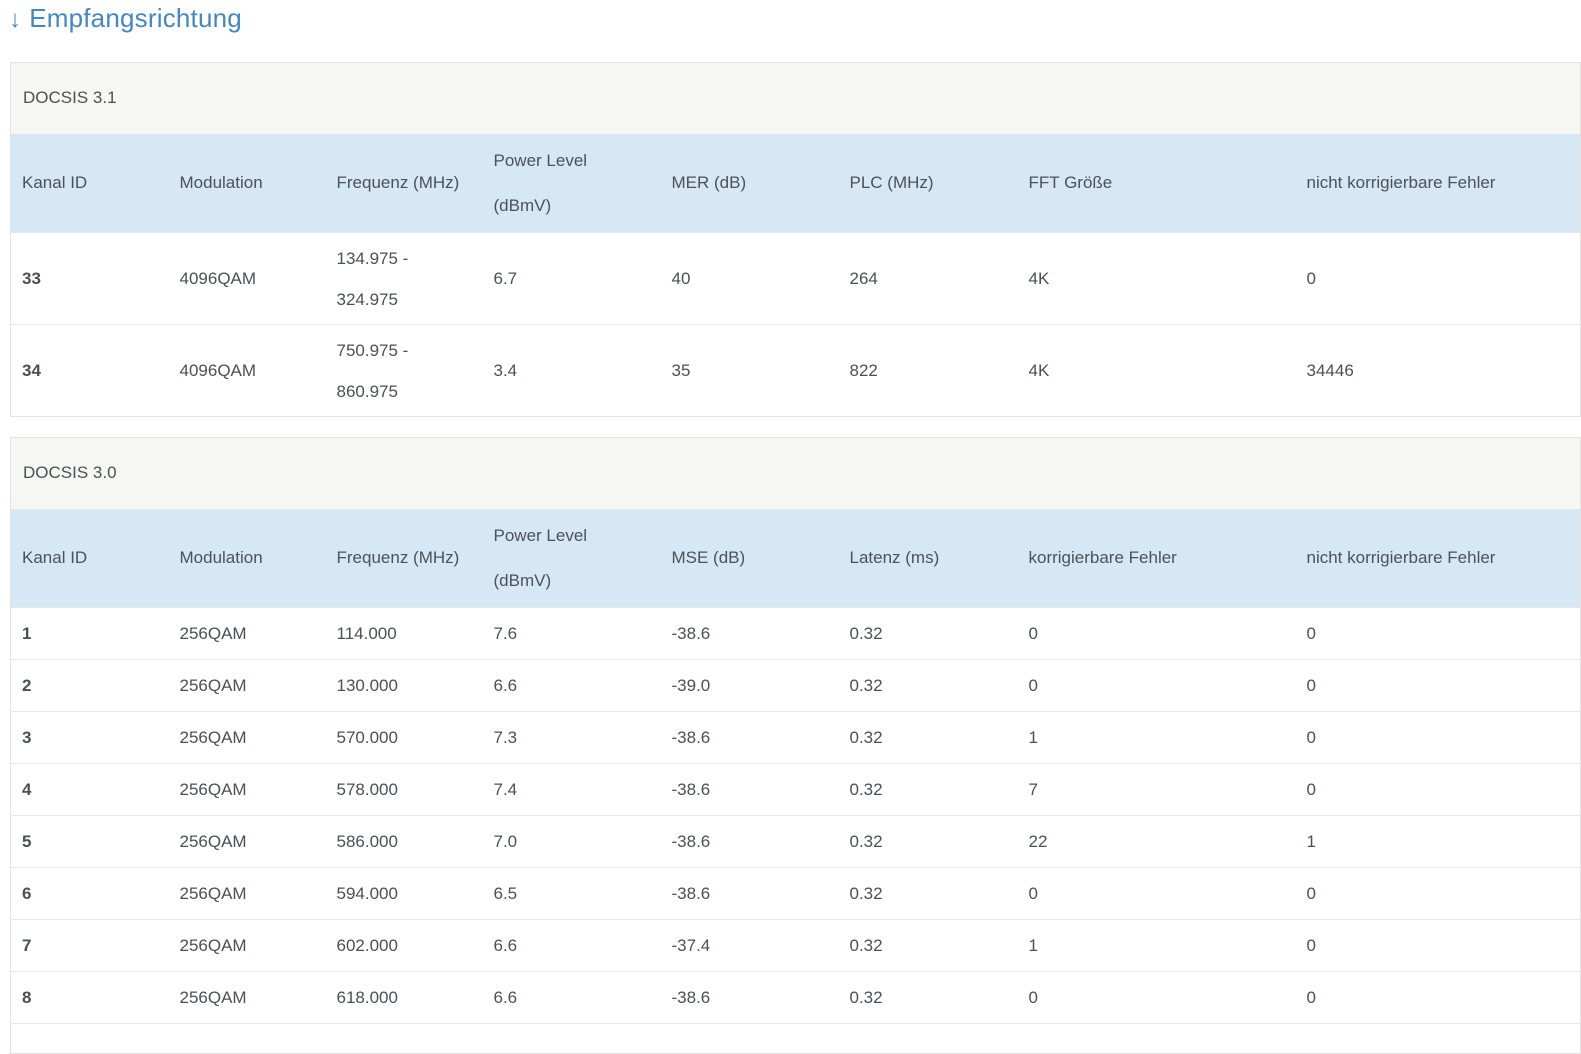 Image resolution: width=1581 pixels, height=1054 pixels. What do you see at coordinates (571, 370) in the screenshot?
I see `cell-power-level: 3.4` at bounding box center [571, 370].